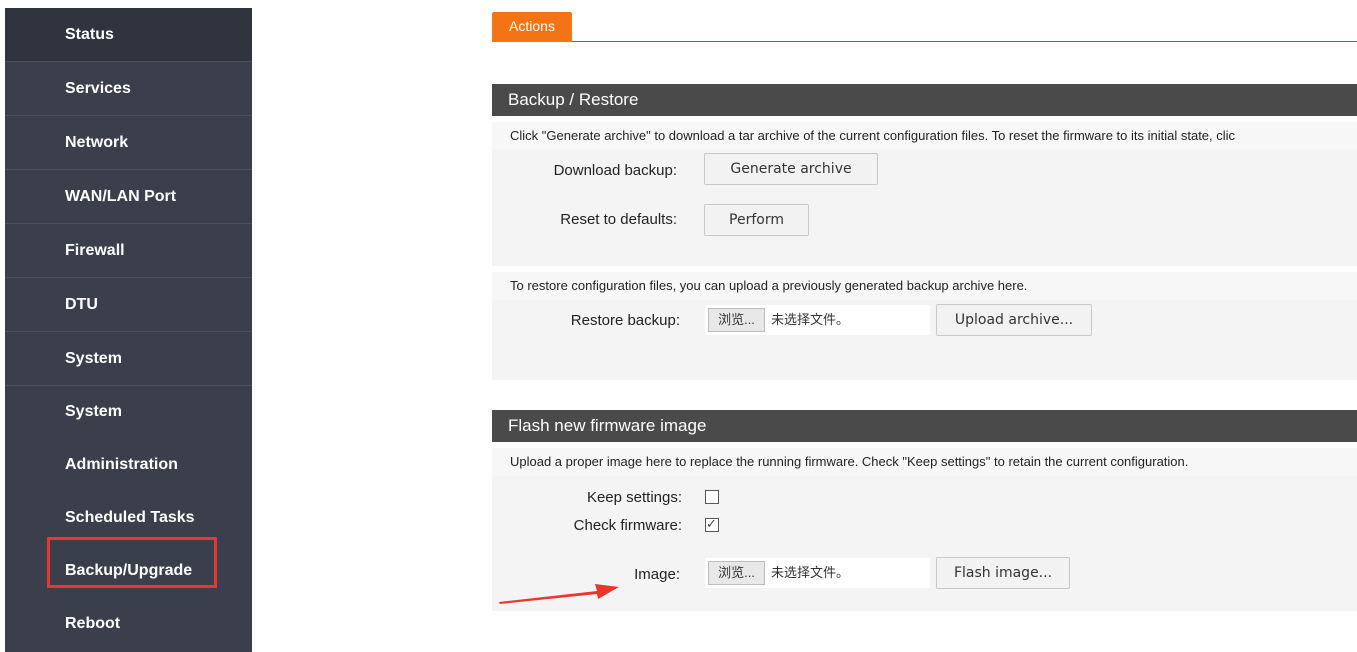 Image resolution: width=1357 pixels, height=652 pixels. What do you see at coordinates (128, 197) in the screenshot?
I see `sidebar-item-wan-lan-port: WAN/LAN Port` at bounding box center [128, 197].